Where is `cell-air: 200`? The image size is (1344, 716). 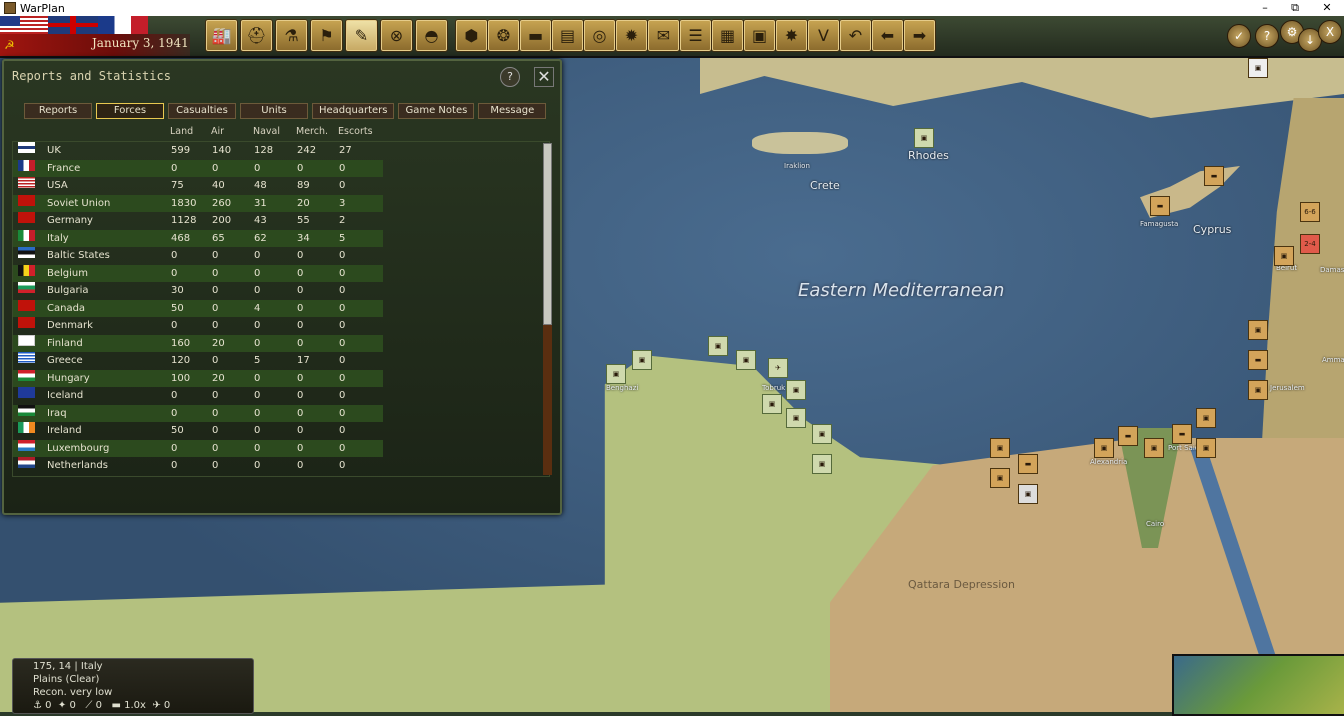 cell-air: 200 is located at coordinates (222, 220).